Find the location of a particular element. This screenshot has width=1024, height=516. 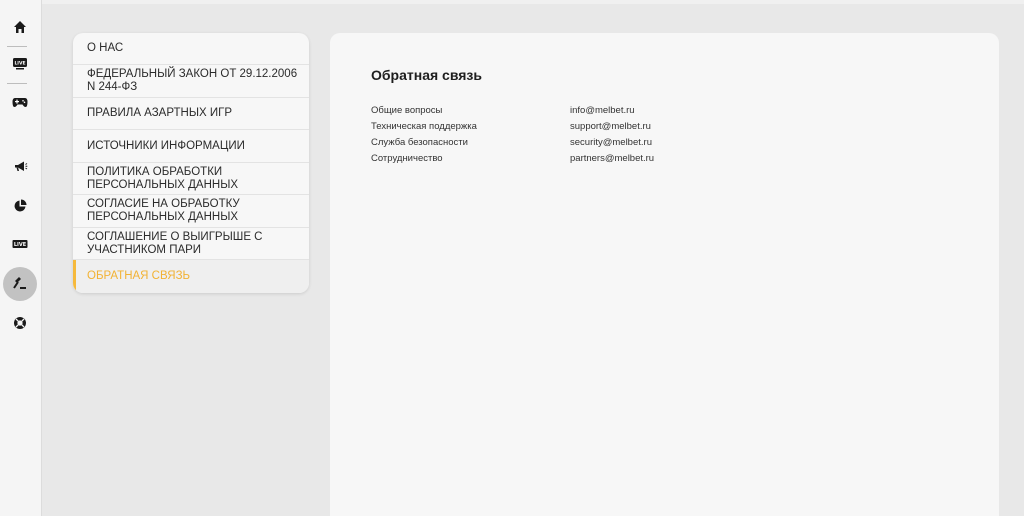

contact-label: Общие вопросы is located at coordinates (407, 110).